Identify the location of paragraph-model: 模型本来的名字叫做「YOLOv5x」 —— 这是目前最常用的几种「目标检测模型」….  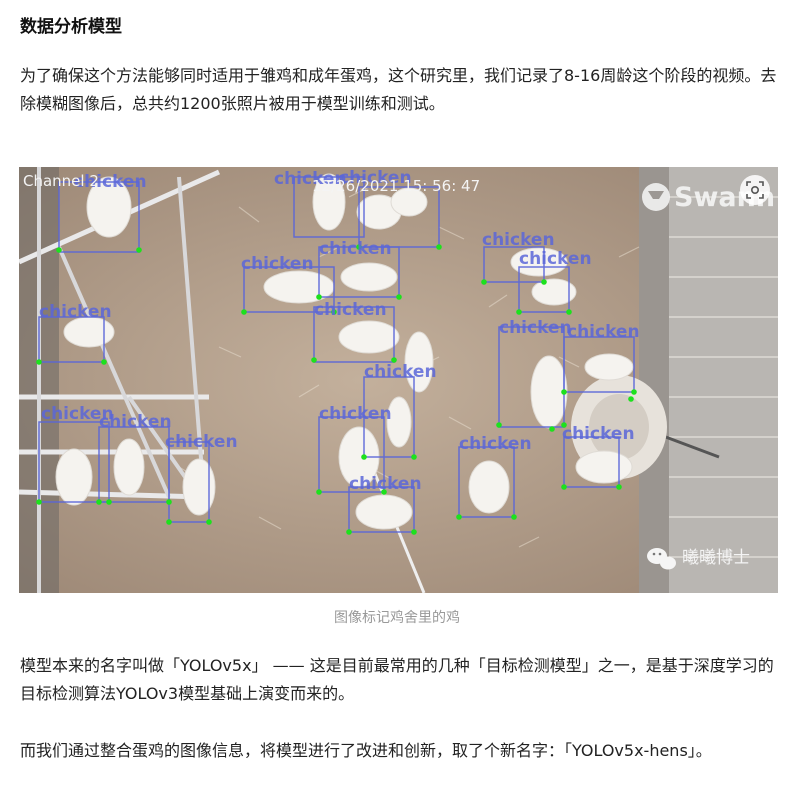
(397, 679).